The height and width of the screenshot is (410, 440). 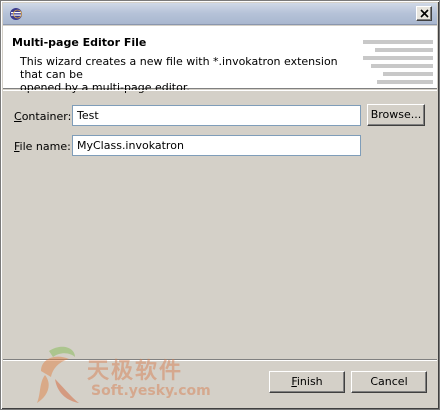 I want to click on watermark-url-text: Soft.yesky.com, so click(x=151, y=391).